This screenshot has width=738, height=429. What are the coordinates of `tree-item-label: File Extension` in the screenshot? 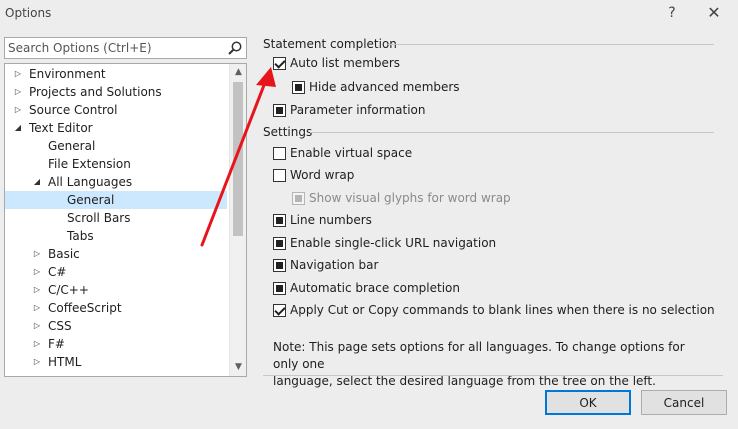 It's located at (89, 164).